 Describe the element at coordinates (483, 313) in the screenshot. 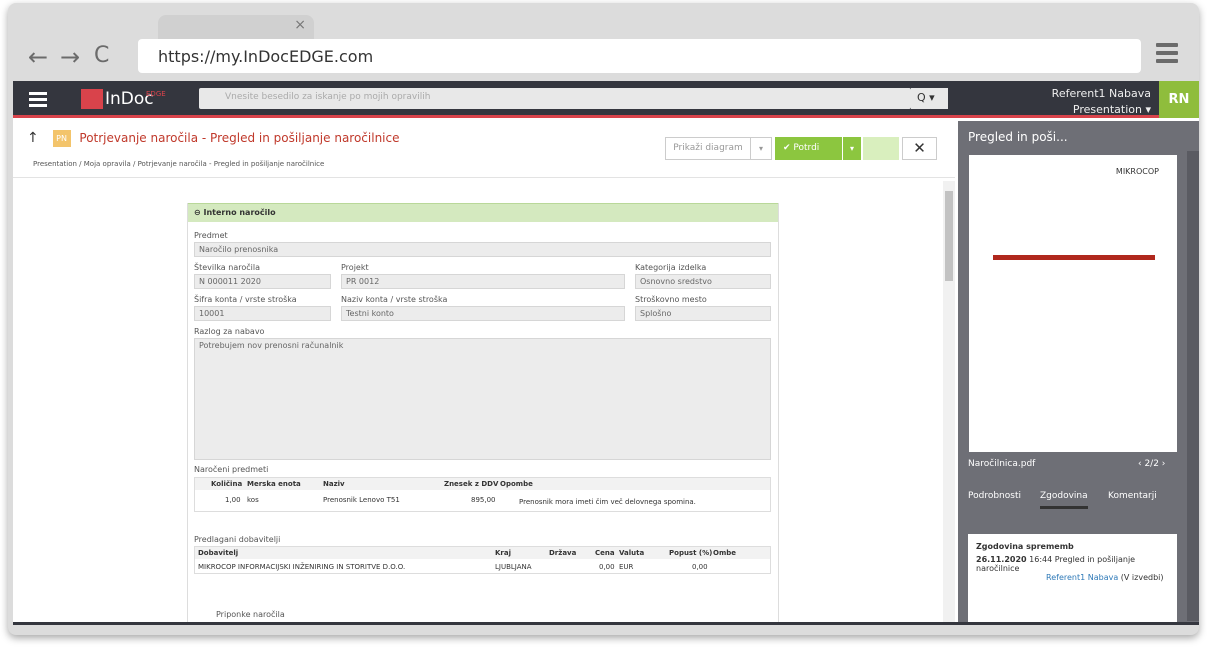

I see `field-naziv-konta: Testni konto` at that location.